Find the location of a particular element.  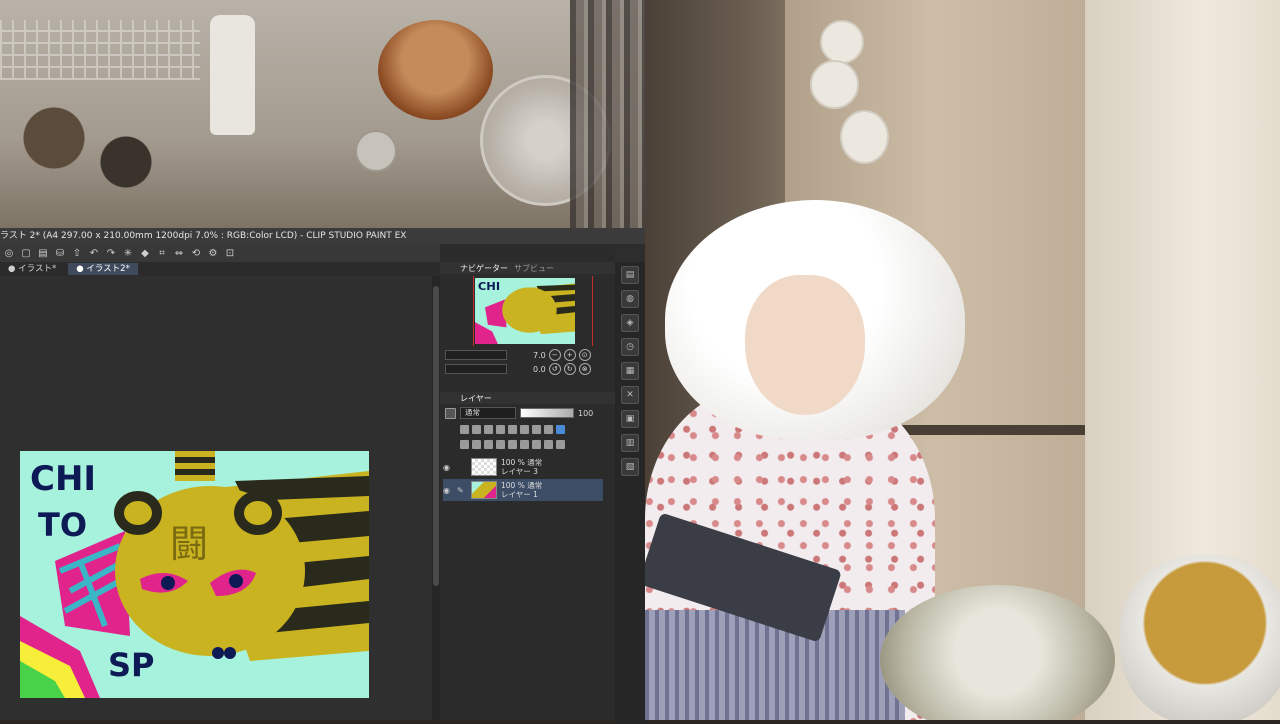

rotate-icon: ⟲ is located at coordinates (196, 253).